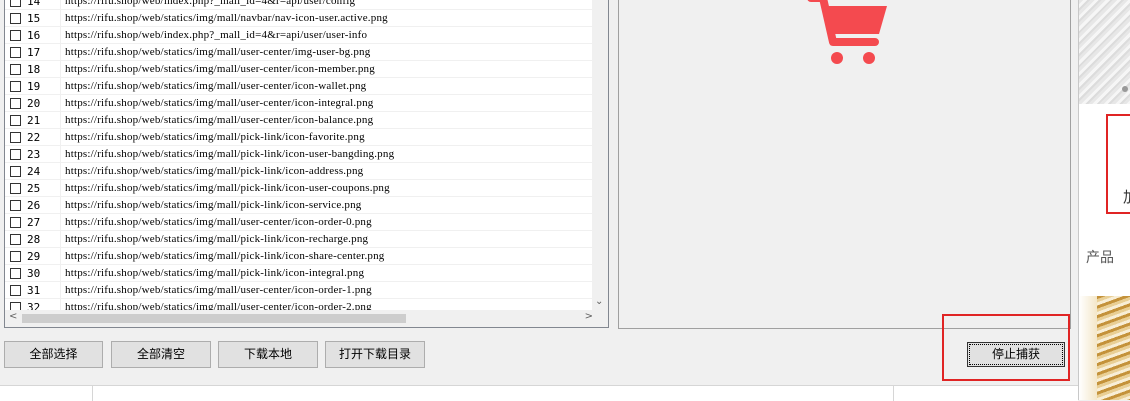 This screenshot has width=1130, height=401. What do you see at coordinates (847, 32) in the screenshot?
I see `shopping-cart-icon` at bounding box center [847, 32].